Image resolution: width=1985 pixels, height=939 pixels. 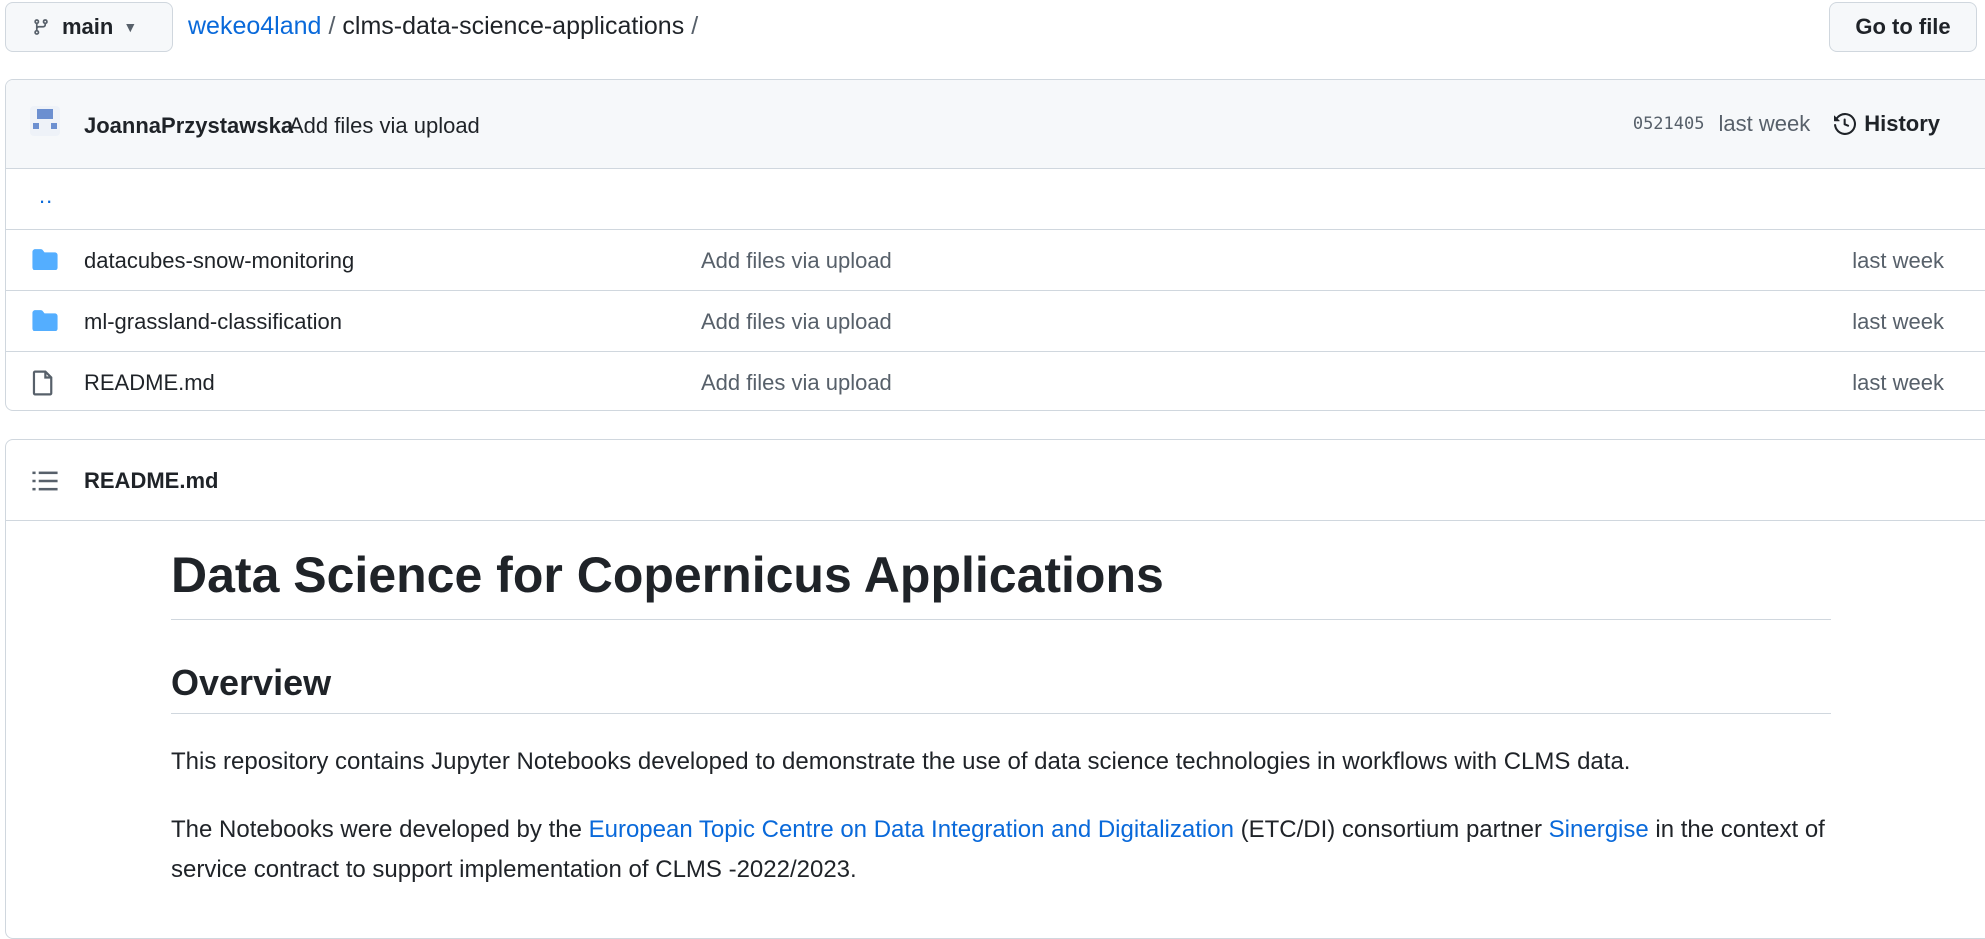 I want to click on file-name-link: ml-grassland-classification, so click(x=213, y=322).